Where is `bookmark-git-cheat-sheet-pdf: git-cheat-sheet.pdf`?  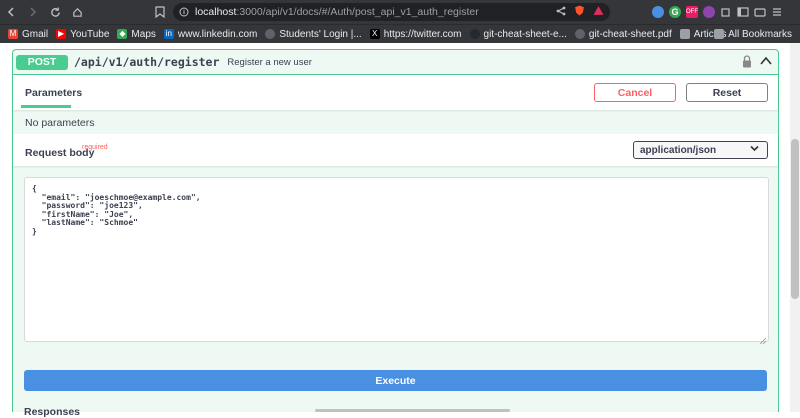 bookmark-git-cheat-sheet-pdf: git-cheat-sheet.pdf is located at coordinates (623, 34).